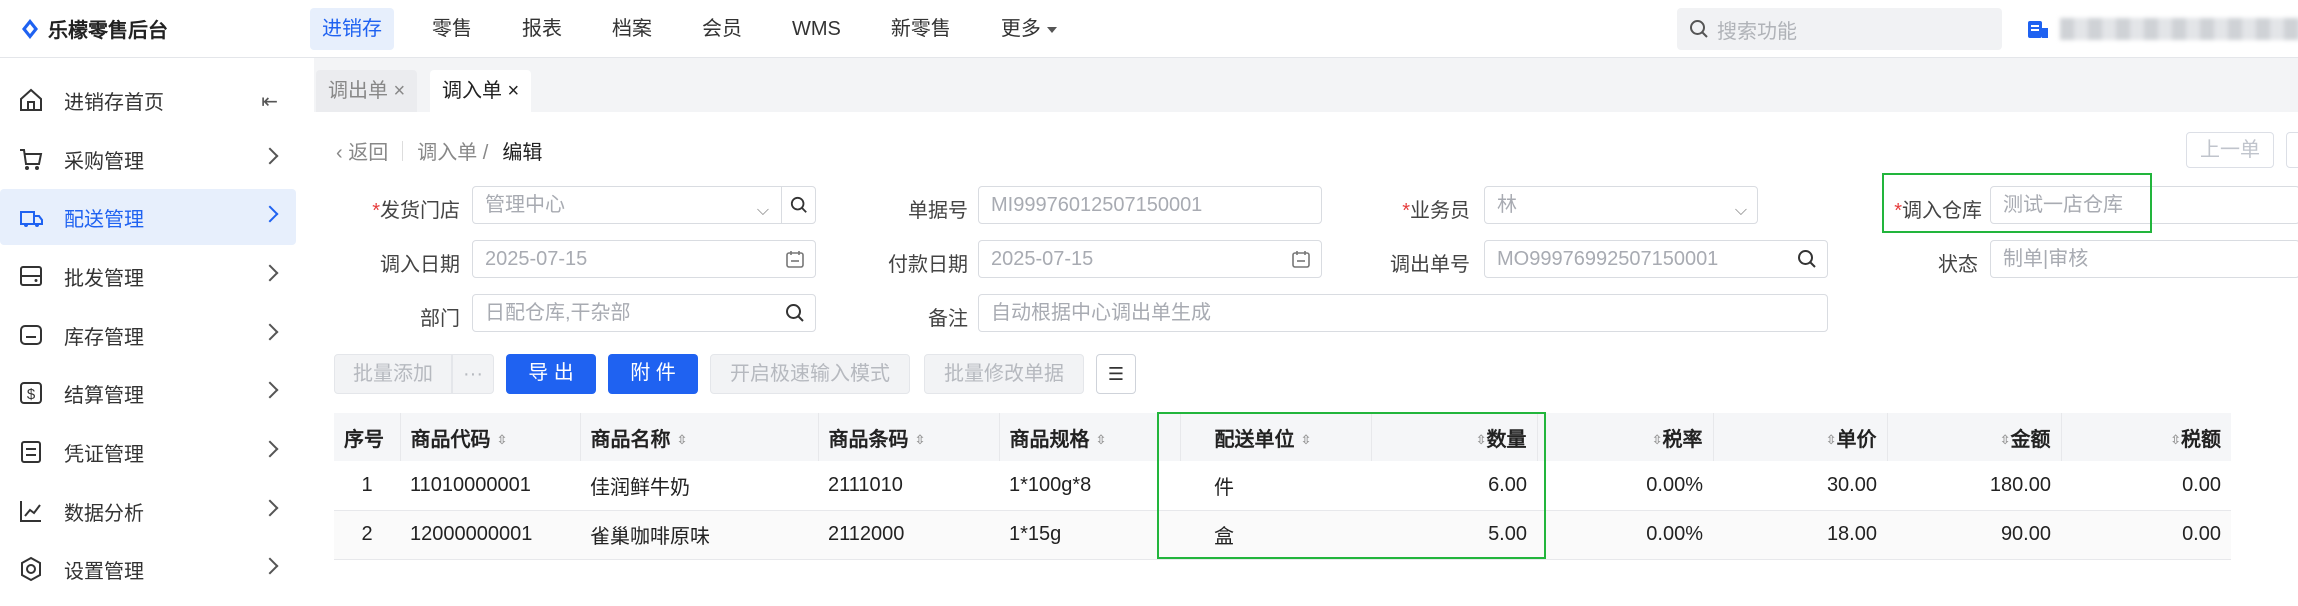 The height and width of the screenshot is (606, 2298). I want to click on sidebar-item-label: 设置管理, so click(104, 571).